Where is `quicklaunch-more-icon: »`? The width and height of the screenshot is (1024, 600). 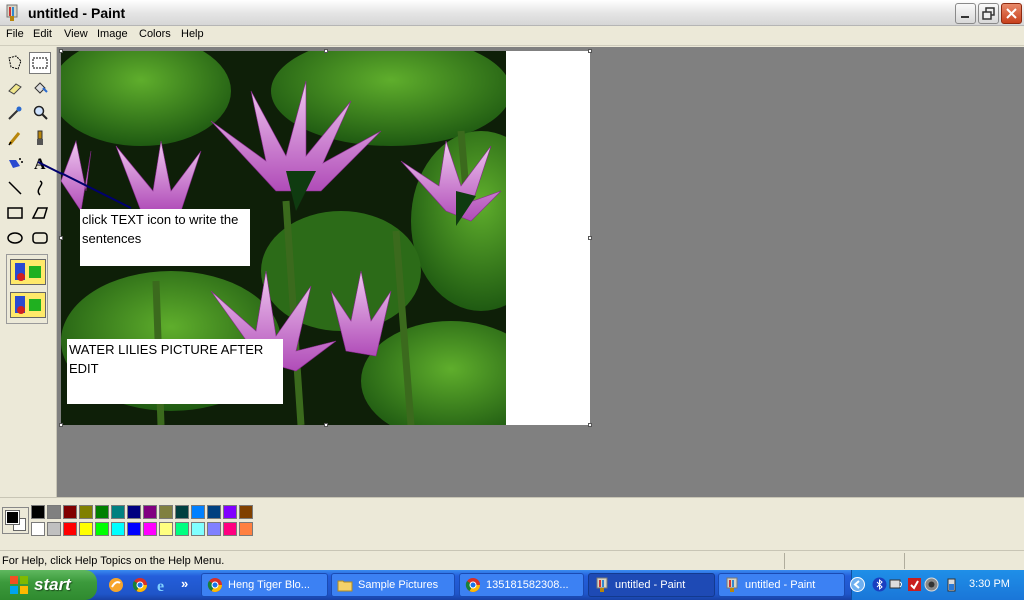
quicklaunch-more-icon: » is located at coordinates (184, 583).